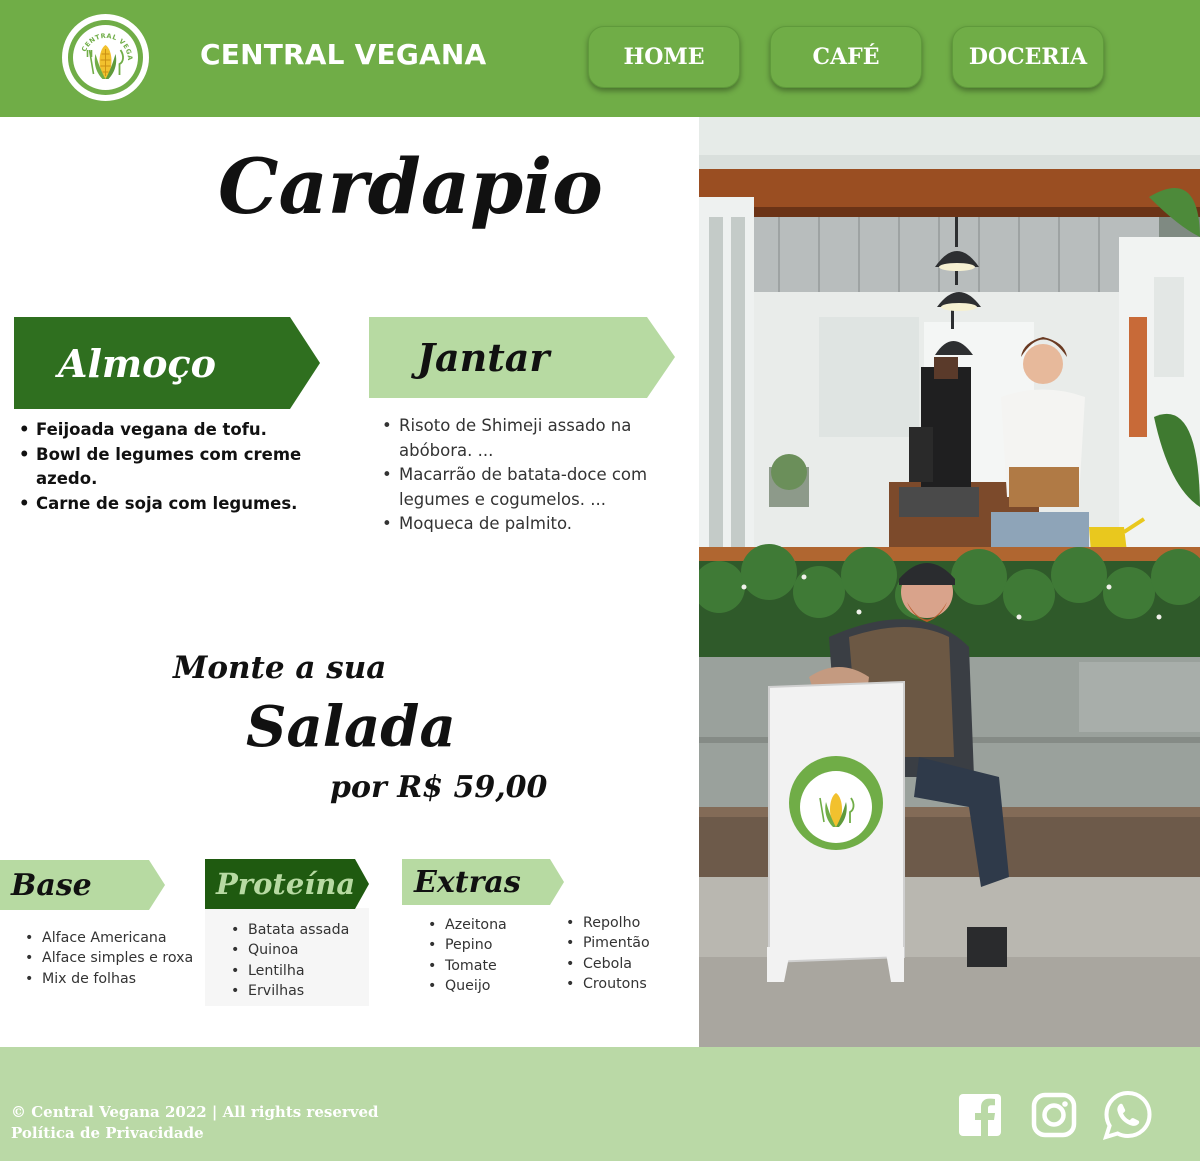  I want to click on list-item: Bowl de legumes com creme azedo., so click(160, 467).